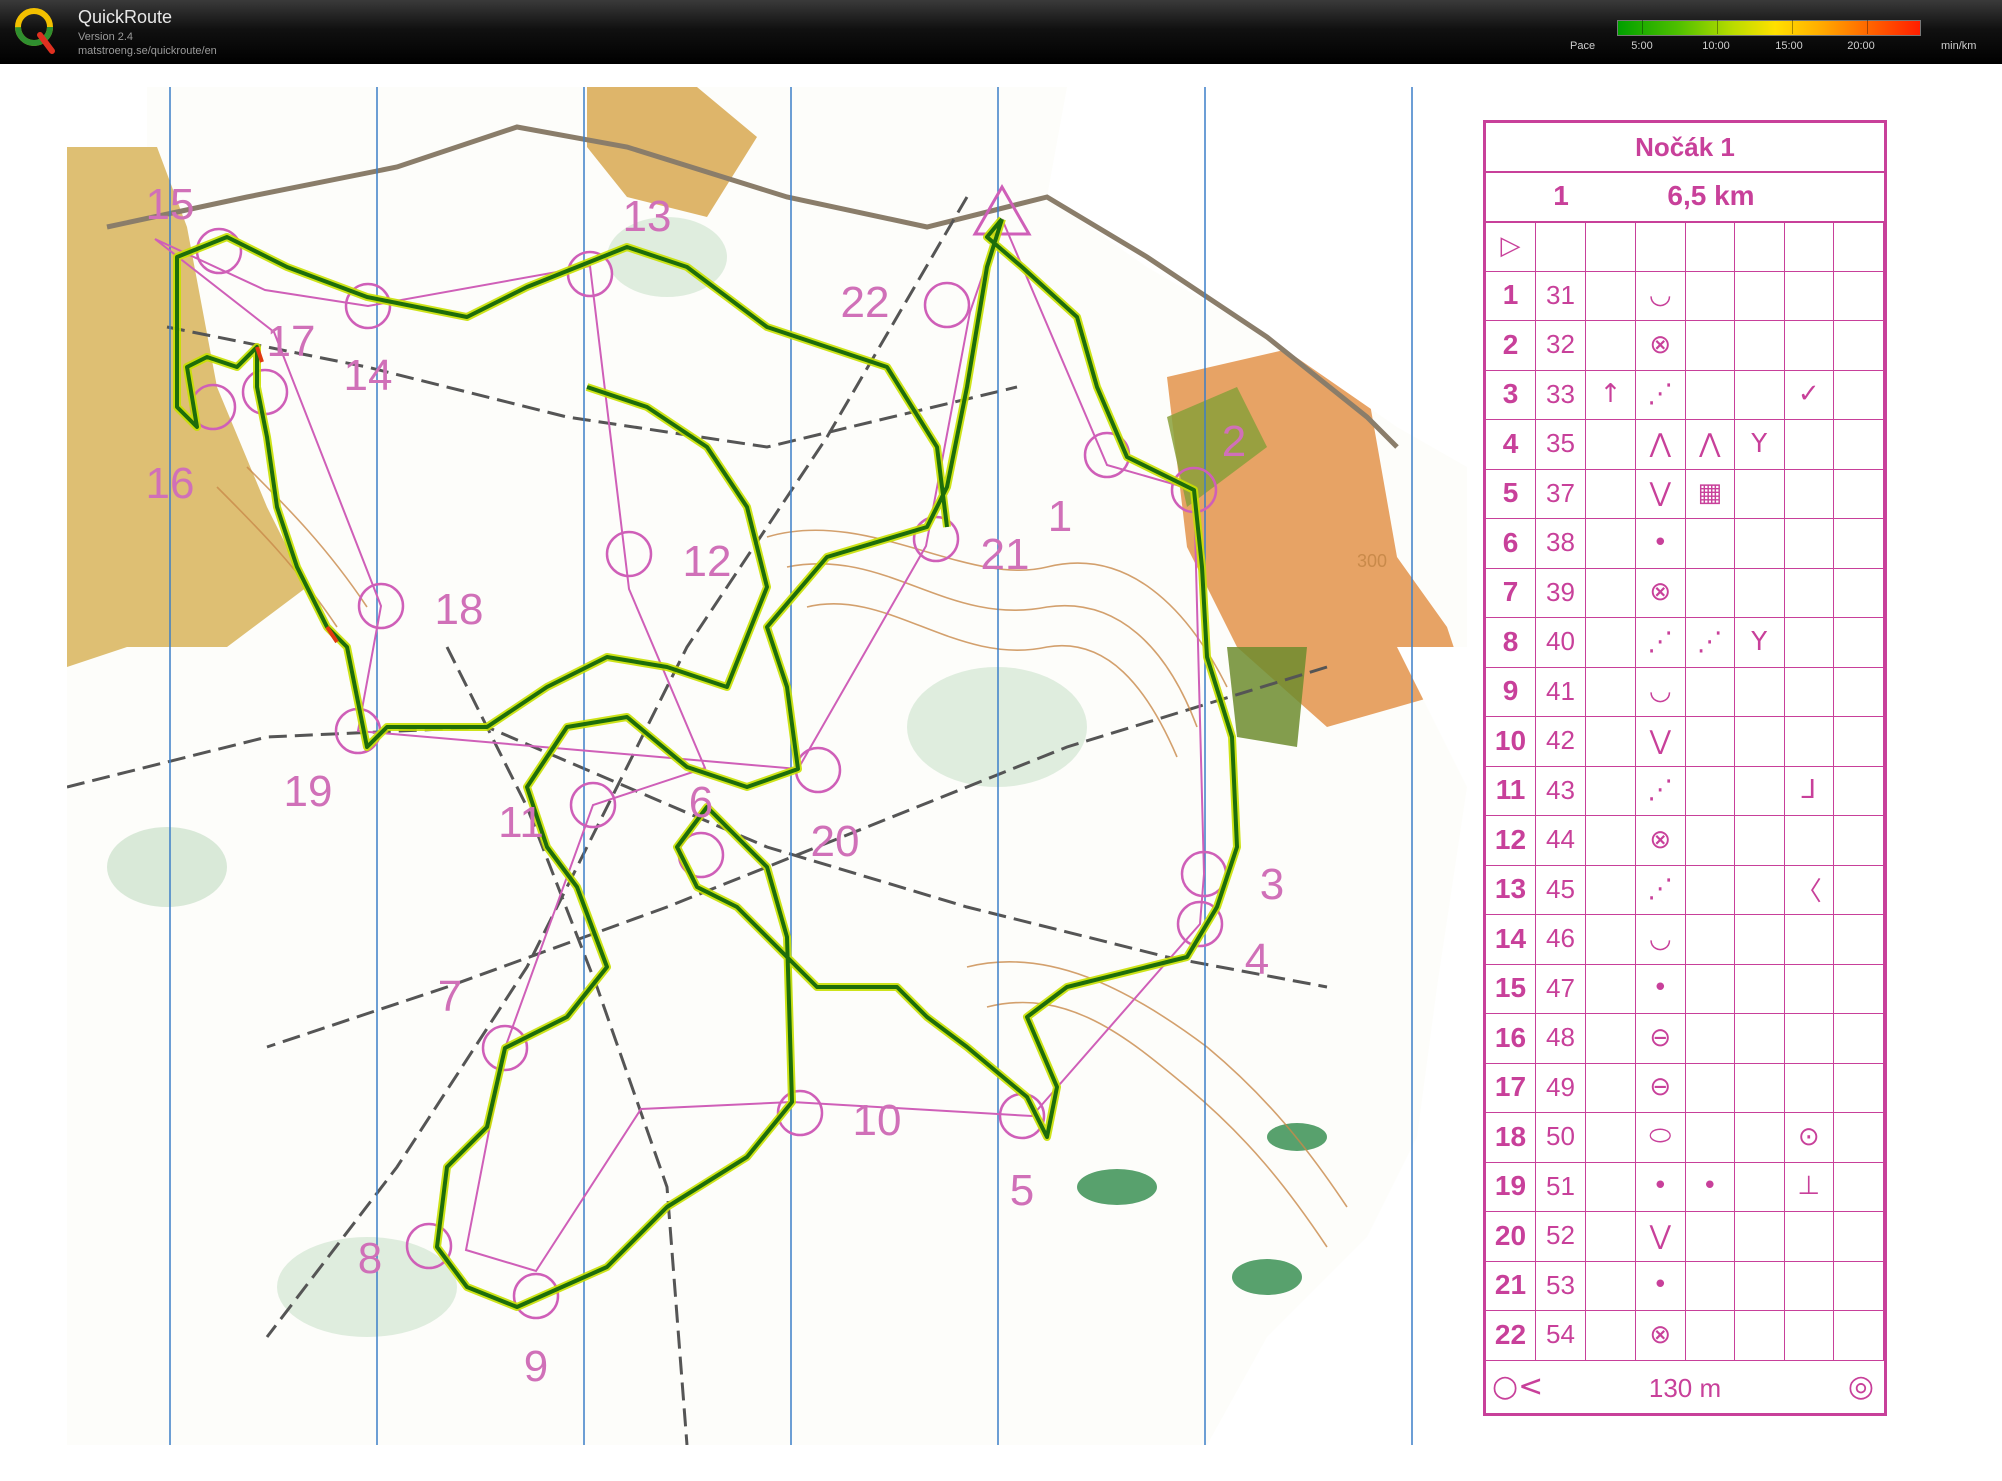 The image size is (2002, 1481). What do you see at coordinates (1060, 516) in the screenshot?
I see `control-number-1: 1` at bounding box center [1060, 516].